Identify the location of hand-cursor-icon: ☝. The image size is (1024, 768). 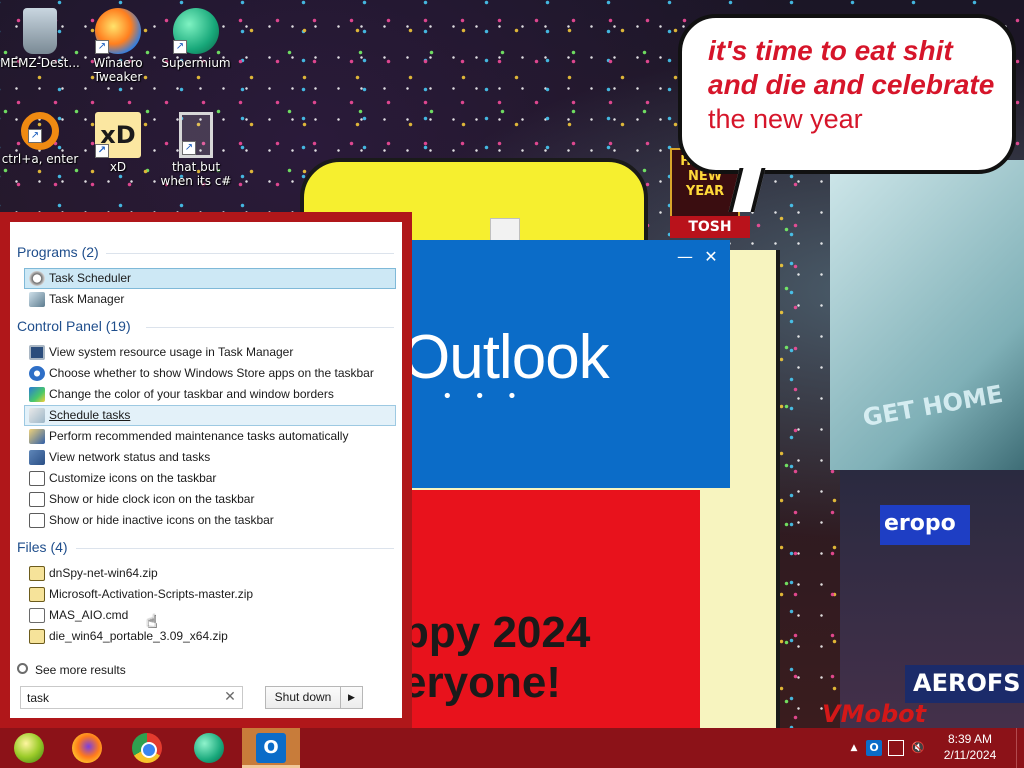
(151, 621).